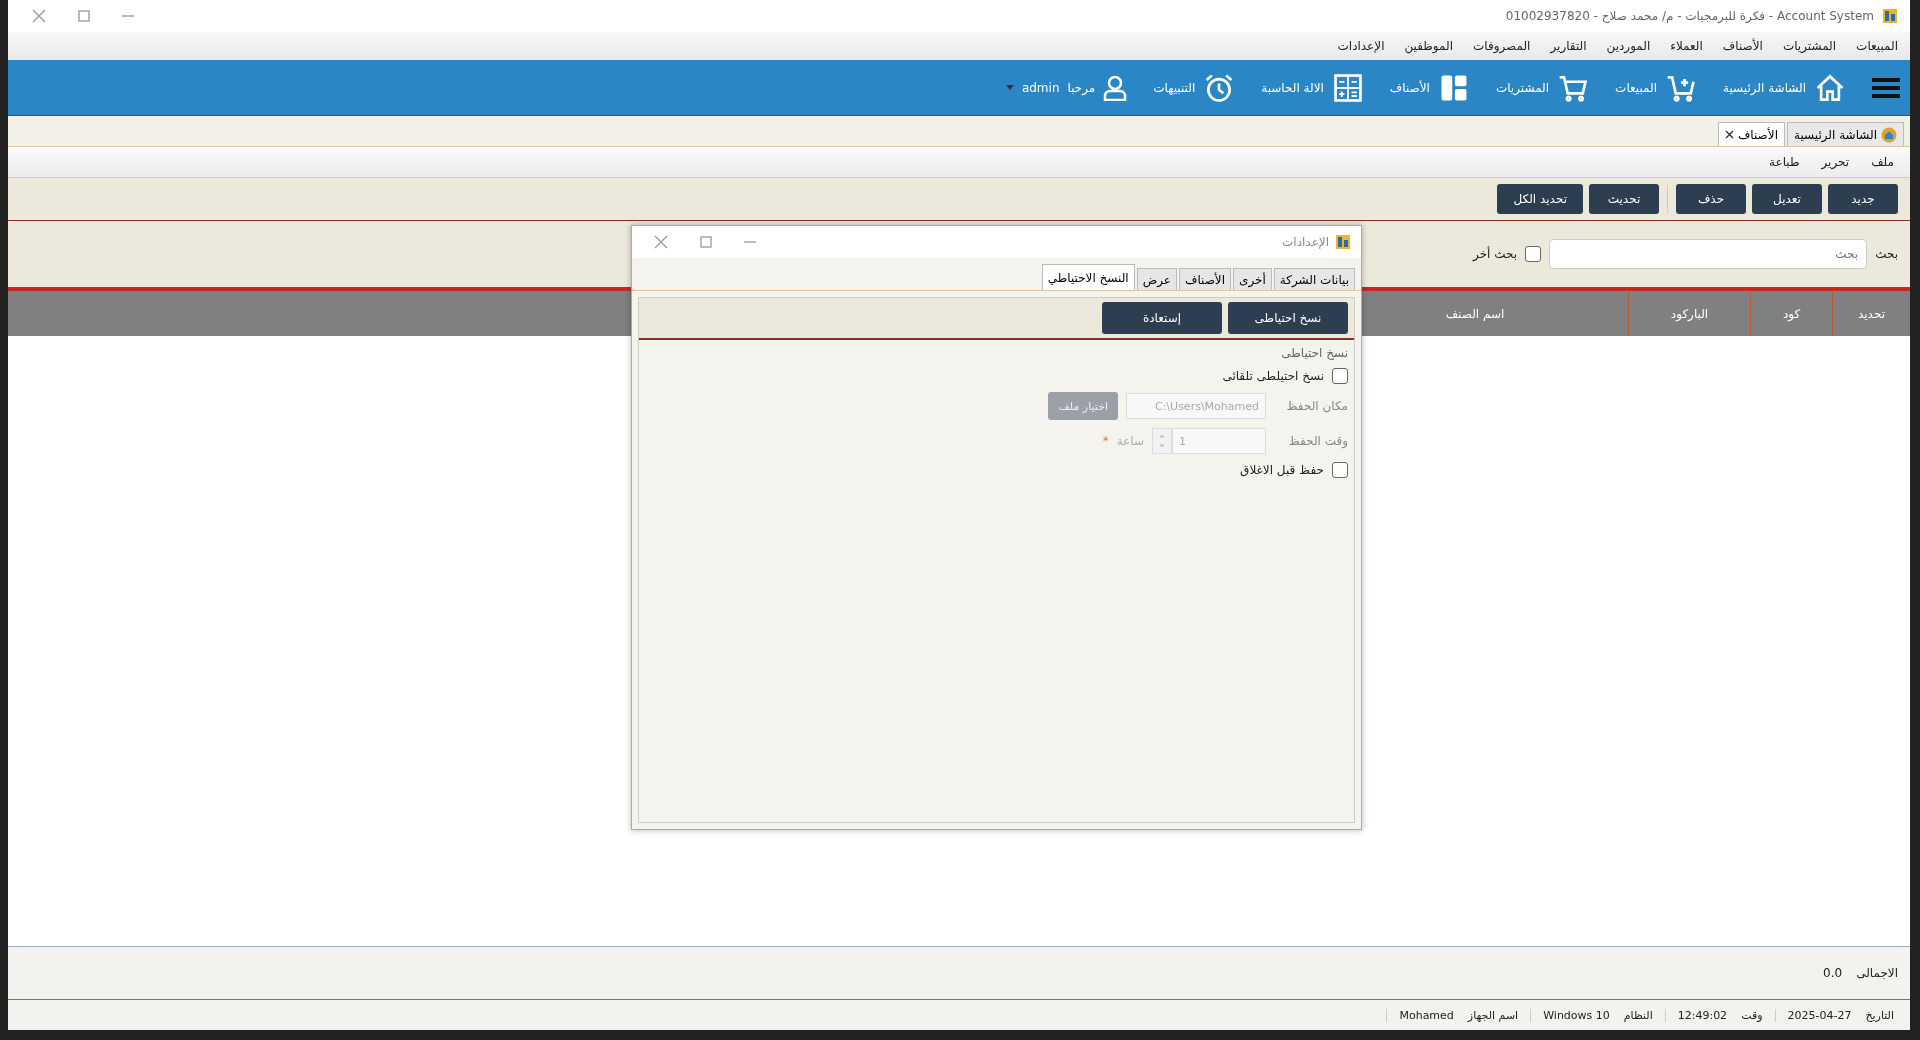  Describe the element at coordinates (1638, 1015) in the screenshot. I see `status-label: النظام` at that location.